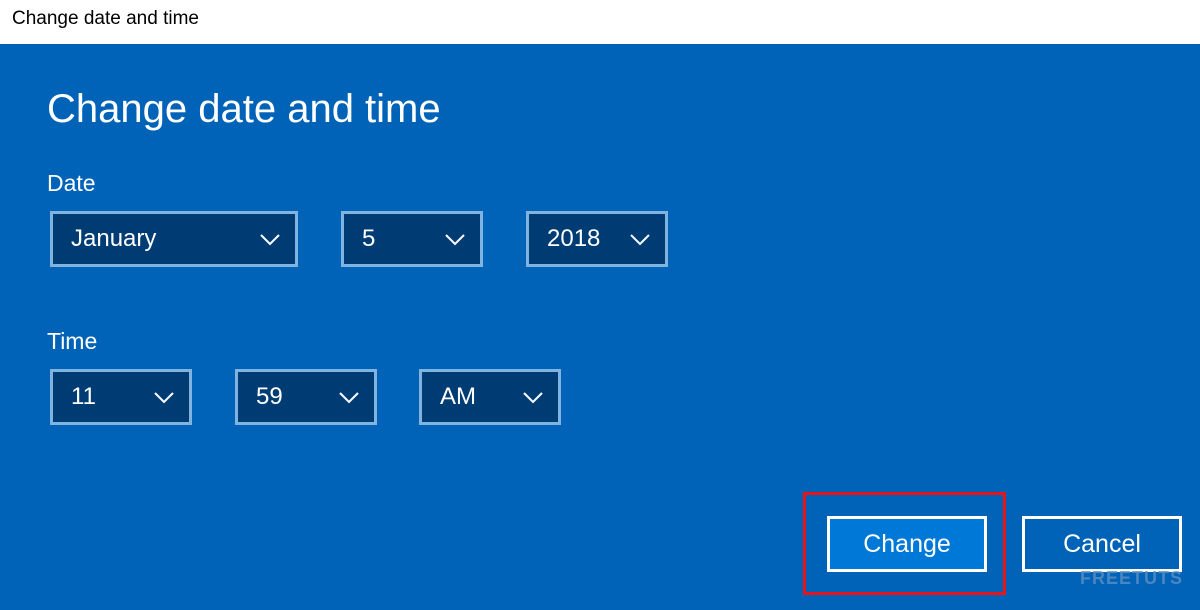  What do you see at coordinates (105, 18) in the screenshot?
I see `window-title: Change date and time` at bounding box center [105, 18].